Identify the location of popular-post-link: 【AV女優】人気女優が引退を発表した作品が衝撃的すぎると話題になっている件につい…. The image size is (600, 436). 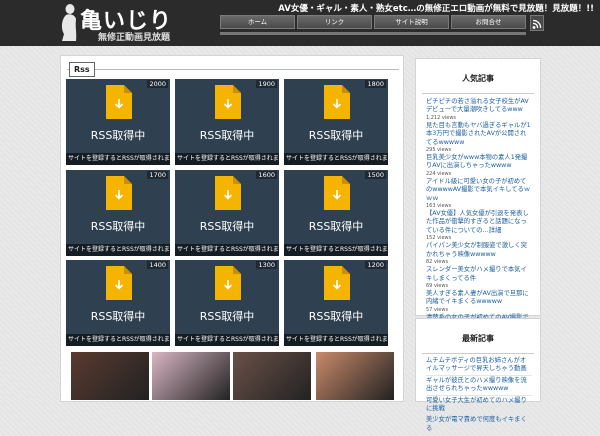
(479, 222).